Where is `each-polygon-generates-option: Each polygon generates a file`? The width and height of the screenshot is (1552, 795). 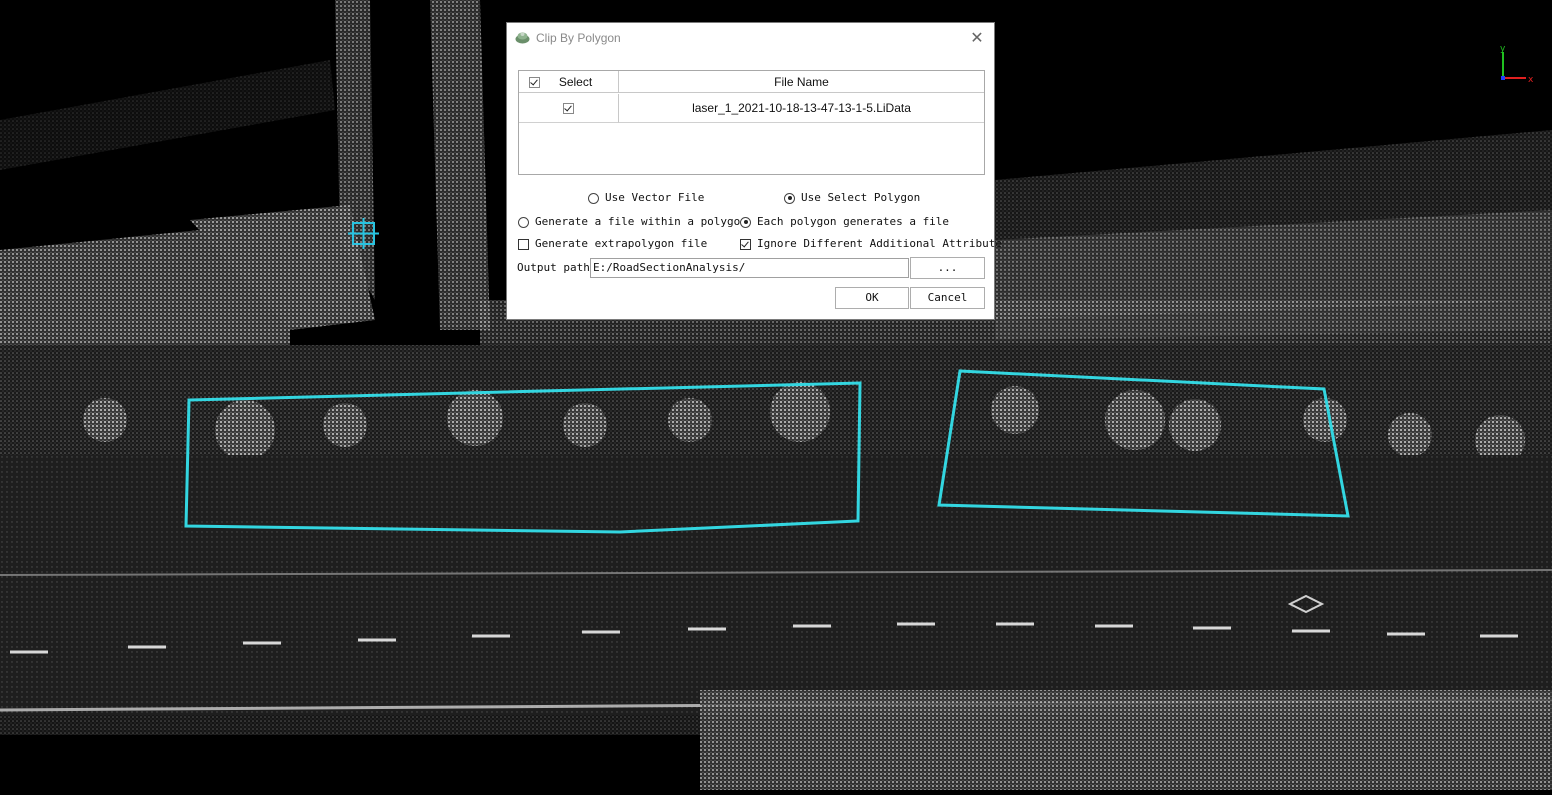
each-polygon-generates-option: Each polygon generates a file is located at coordinates (844, 222).